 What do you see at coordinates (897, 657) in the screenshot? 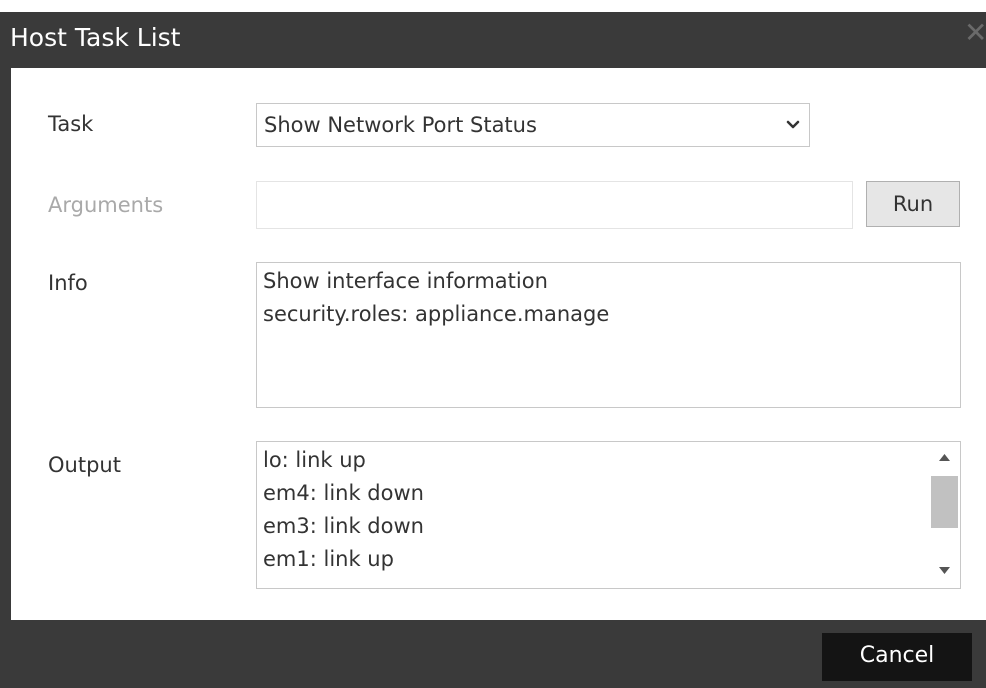
I see `cancel-button: Cancel` at bounding box center [897, 657].